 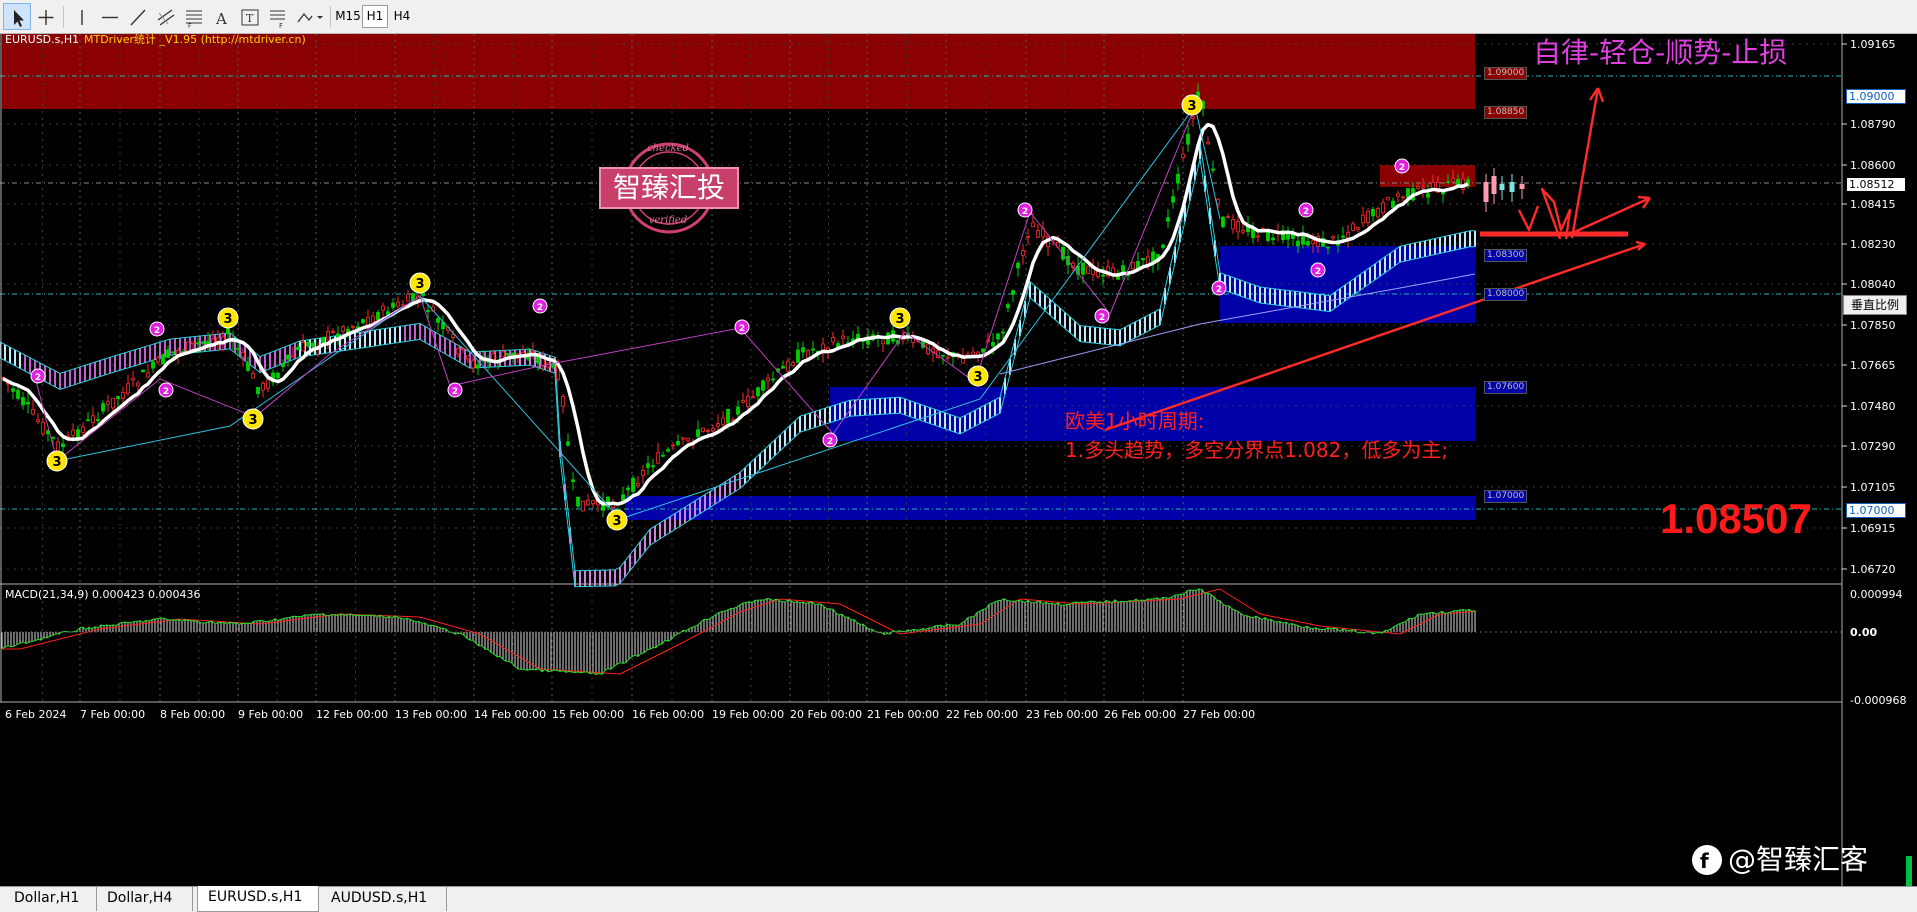 I want to click on indicator-title: MTDriver统计 _V1.95 (http://mtdriver.cn), so click(x=195, y=39).